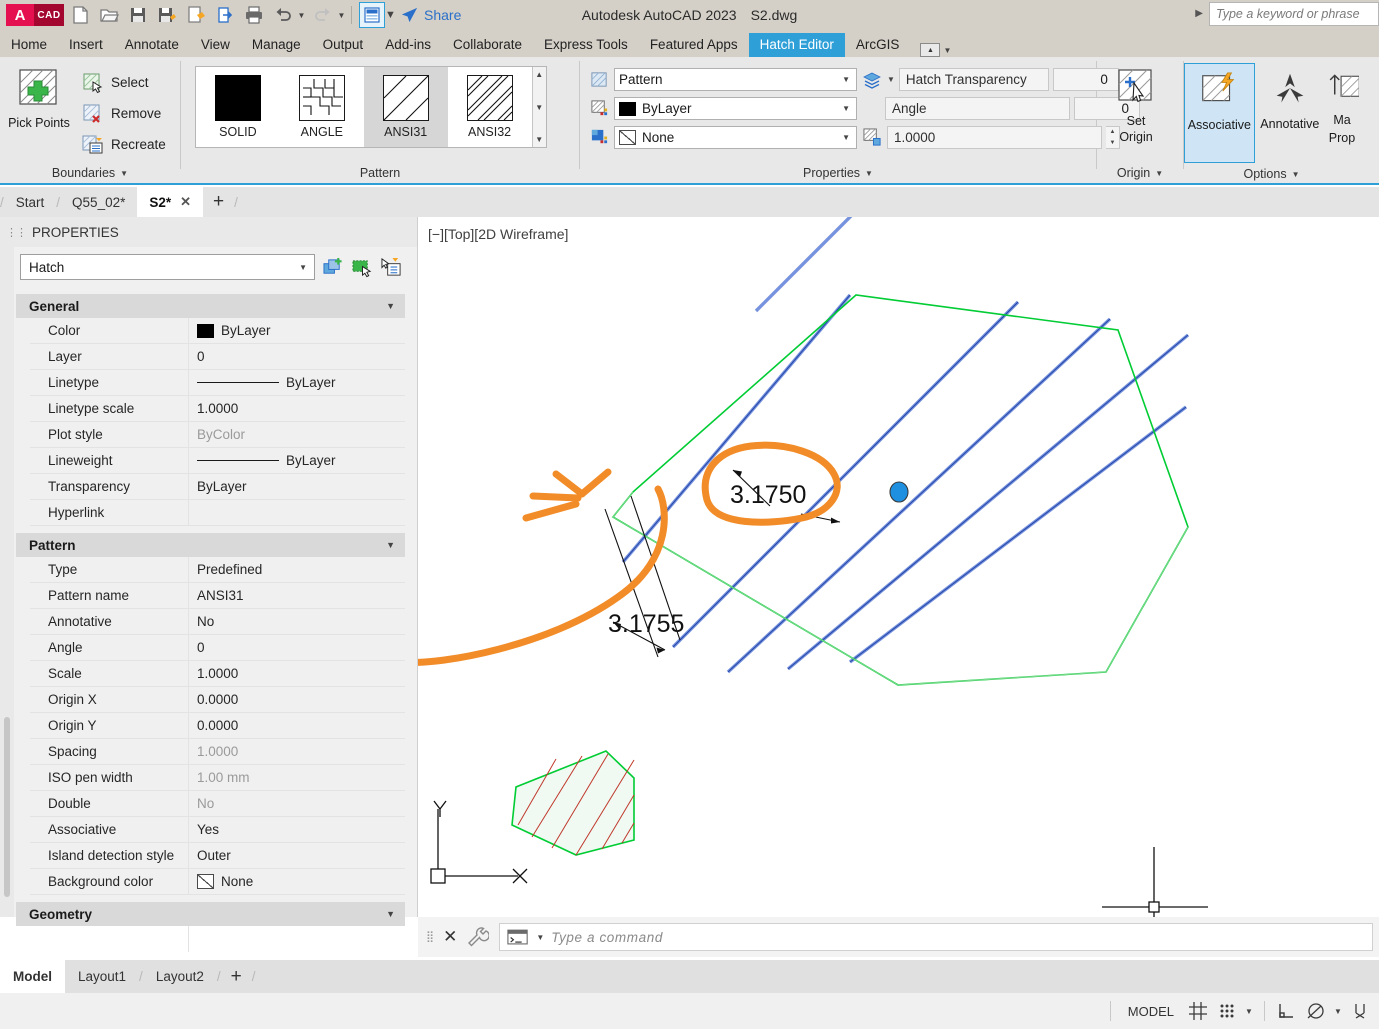 This screenshot has width=1379, height=1029. Describe the element at coordinates (343, 45) in the screenshot. I see `ribbon-tab-output: Output` at that location.